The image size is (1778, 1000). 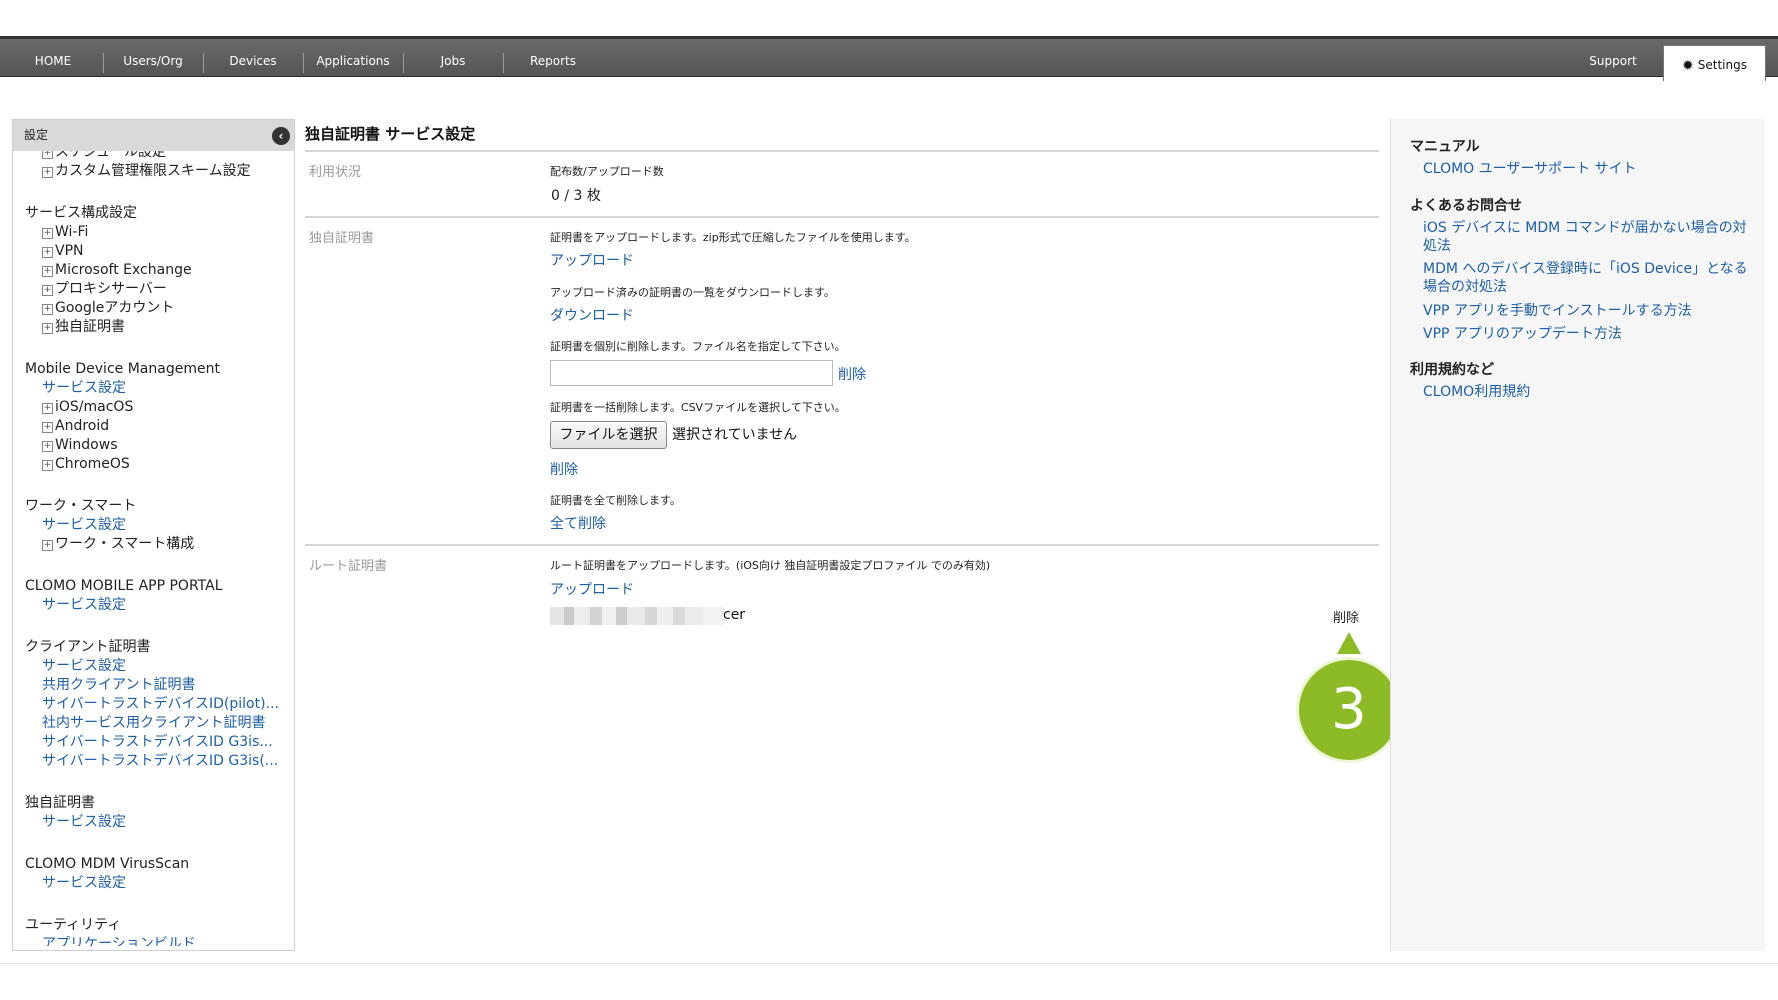 I want to click on bulk-delete-link: 削除, so click(x=564, y=469).